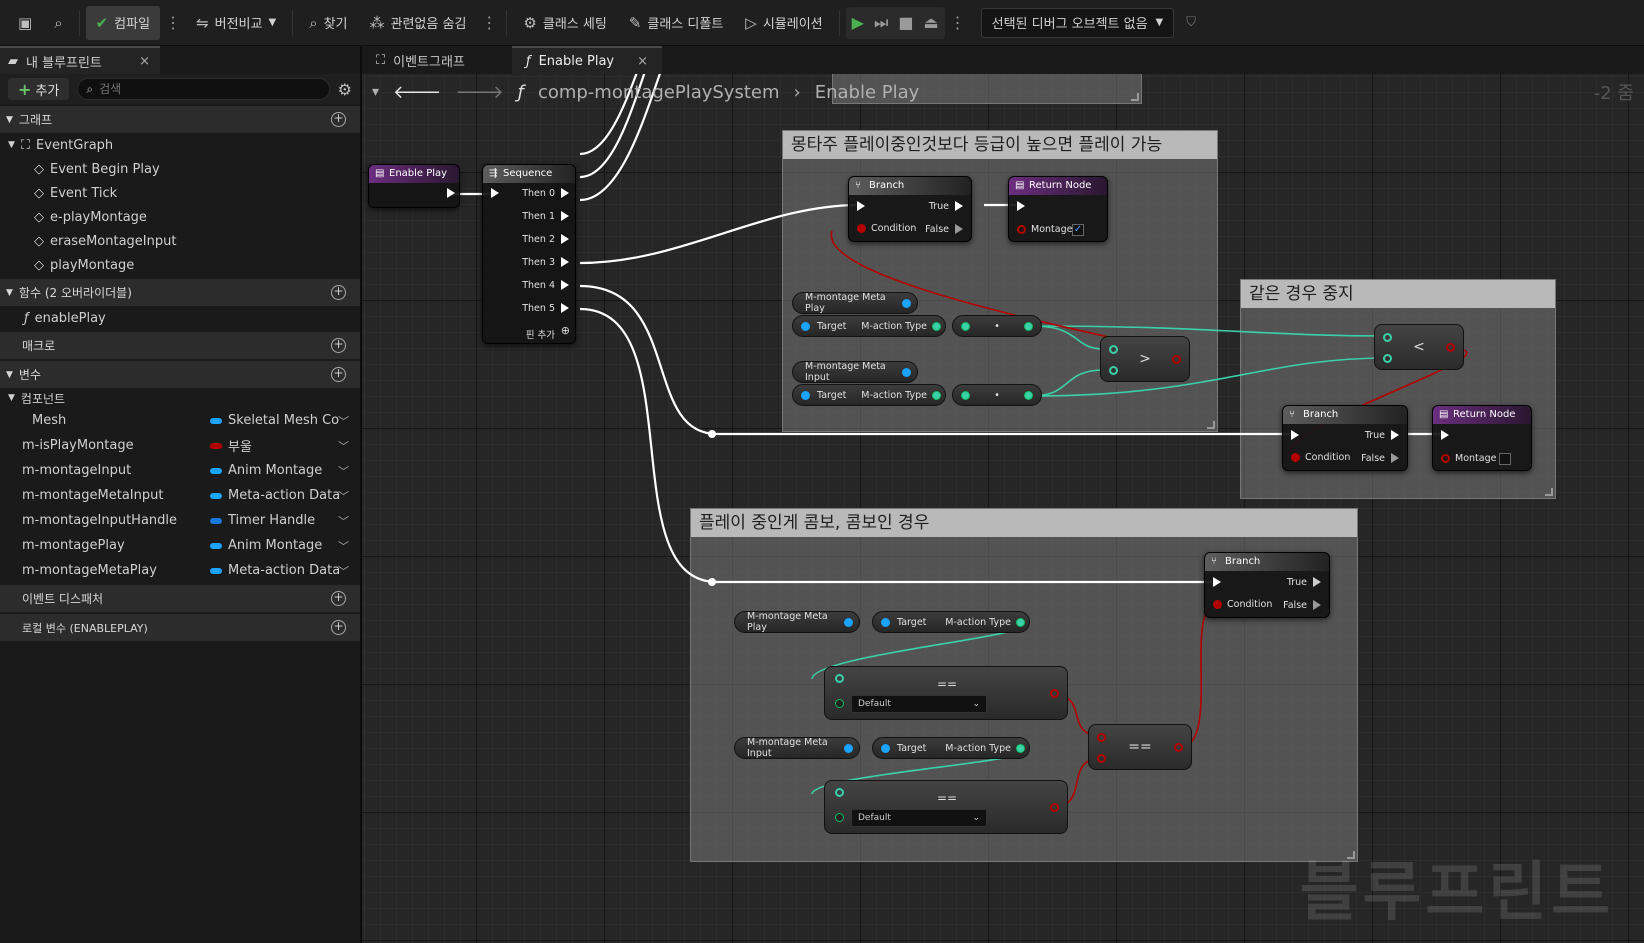  Describe the element at coordinates (180, 292) in the screenshot. I see `functions-section-header: ▼ 함수 (2 오버라이더블) +` at that location.